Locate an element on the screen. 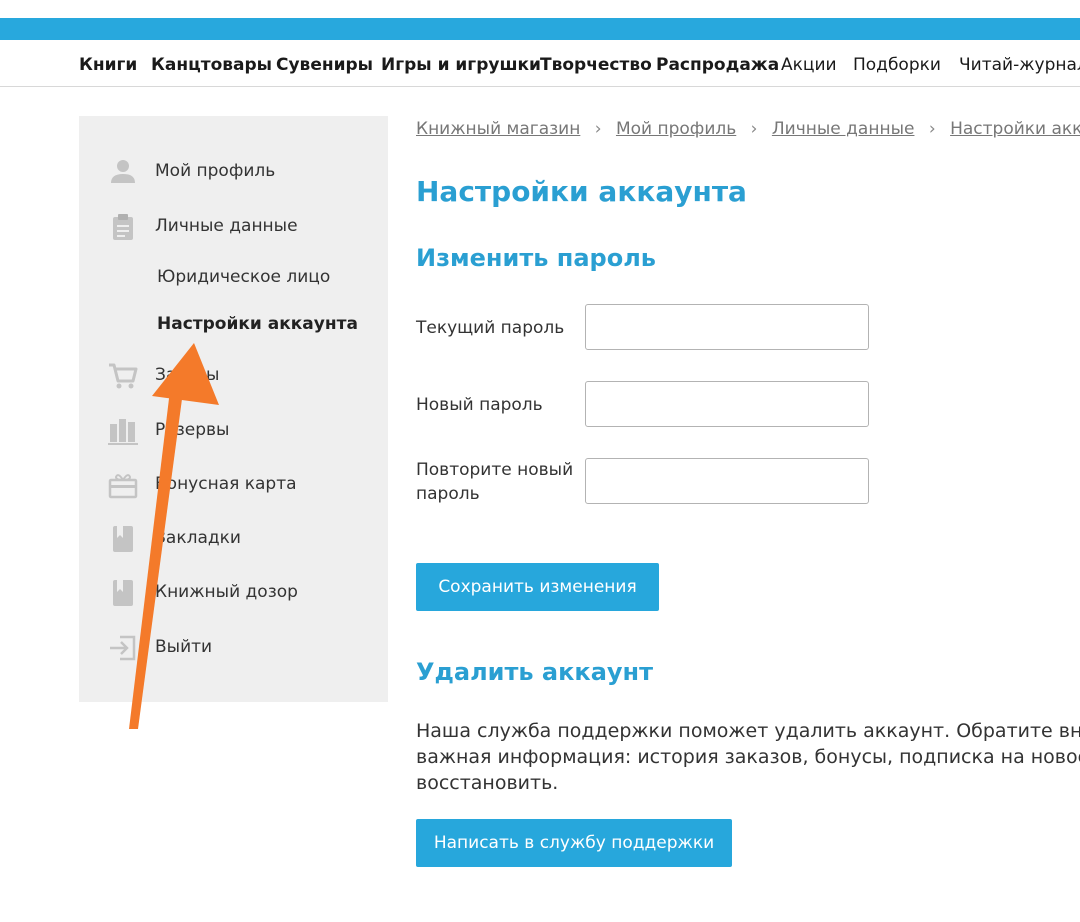  sidebar-item-orders: Заказы is located at coordinates (233, 375).